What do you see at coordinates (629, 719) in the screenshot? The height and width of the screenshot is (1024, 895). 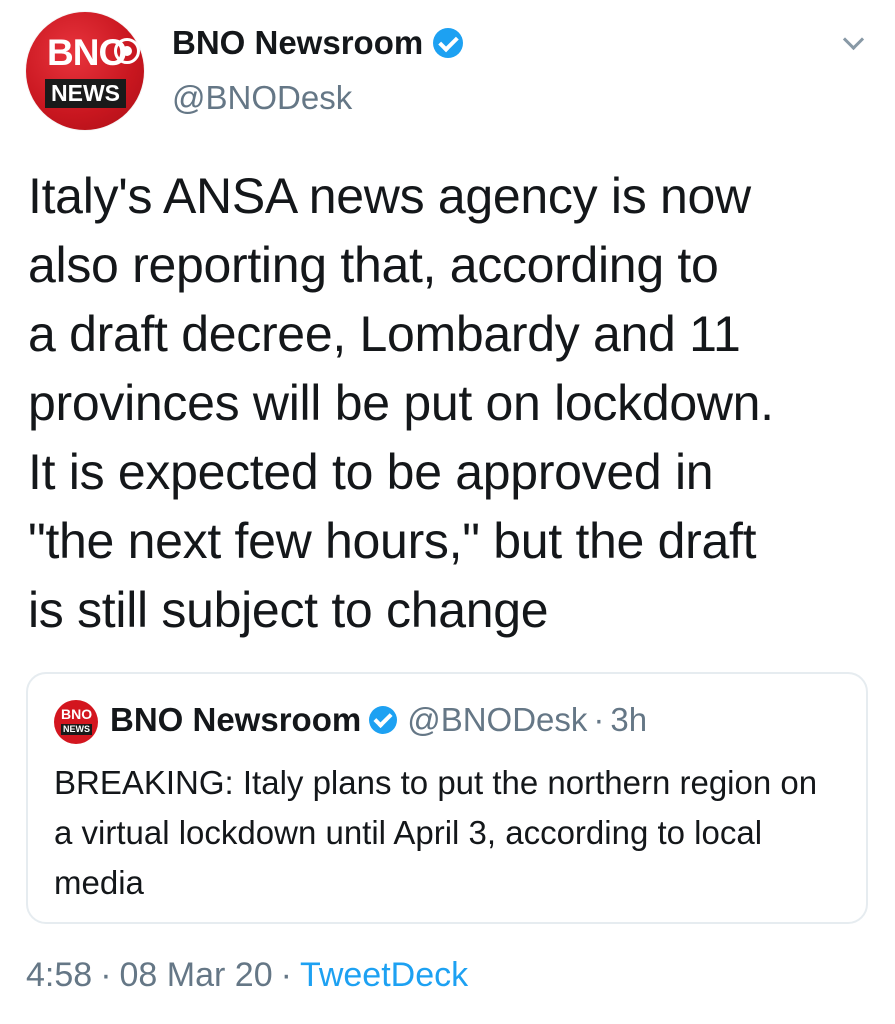 I see `quoted-tweet-time: 3h` at bounding box center [629, 719].